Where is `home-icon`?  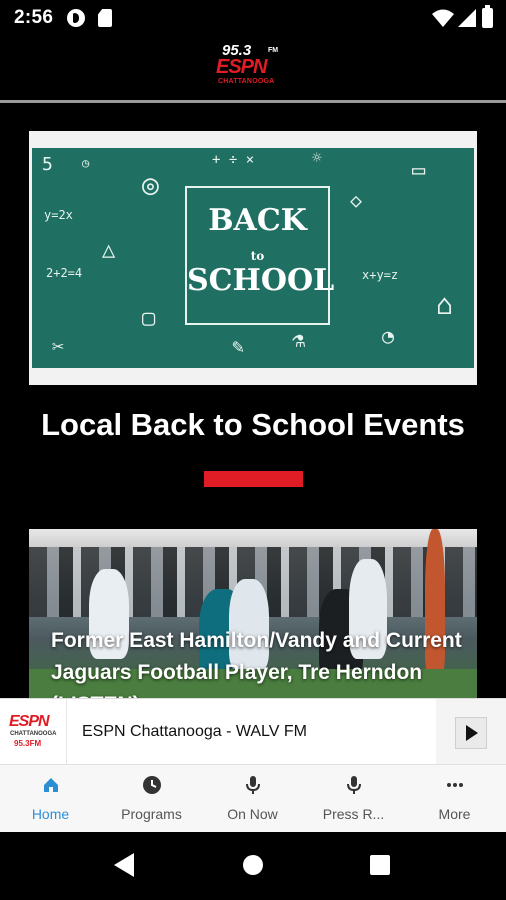 home-icon is located at coordinates (51, 785).